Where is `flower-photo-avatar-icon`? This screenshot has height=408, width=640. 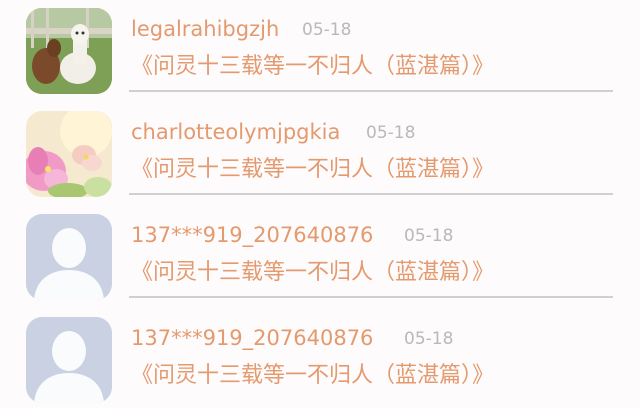
flower-photo-avatar-icon is located at coordinates (69, 154).